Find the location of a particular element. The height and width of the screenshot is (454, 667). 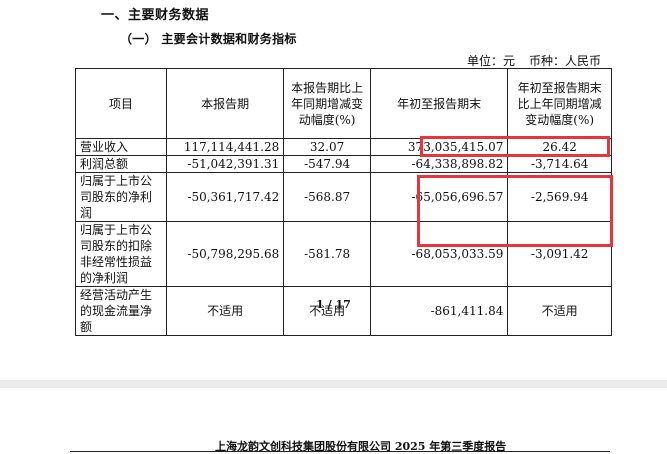

cell-current-period: -51,042,391.31 is located at coordinates (225, 164).